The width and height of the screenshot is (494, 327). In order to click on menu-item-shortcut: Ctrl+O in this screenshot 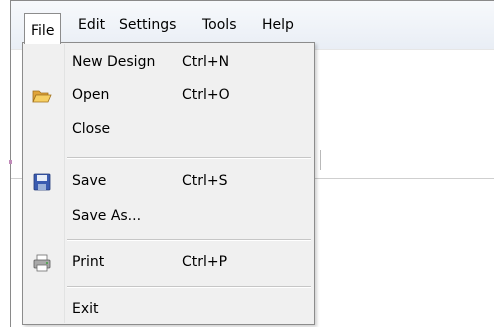, I will do `click(206, 95)`.